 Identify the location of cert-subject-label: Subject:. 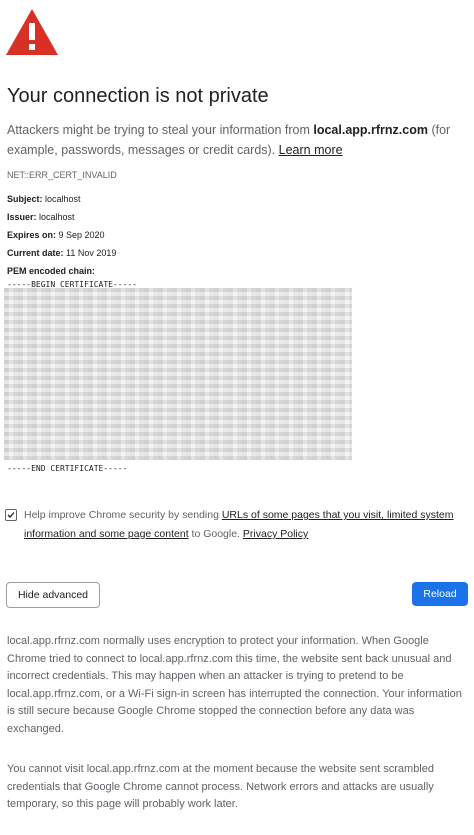
(25, 199).